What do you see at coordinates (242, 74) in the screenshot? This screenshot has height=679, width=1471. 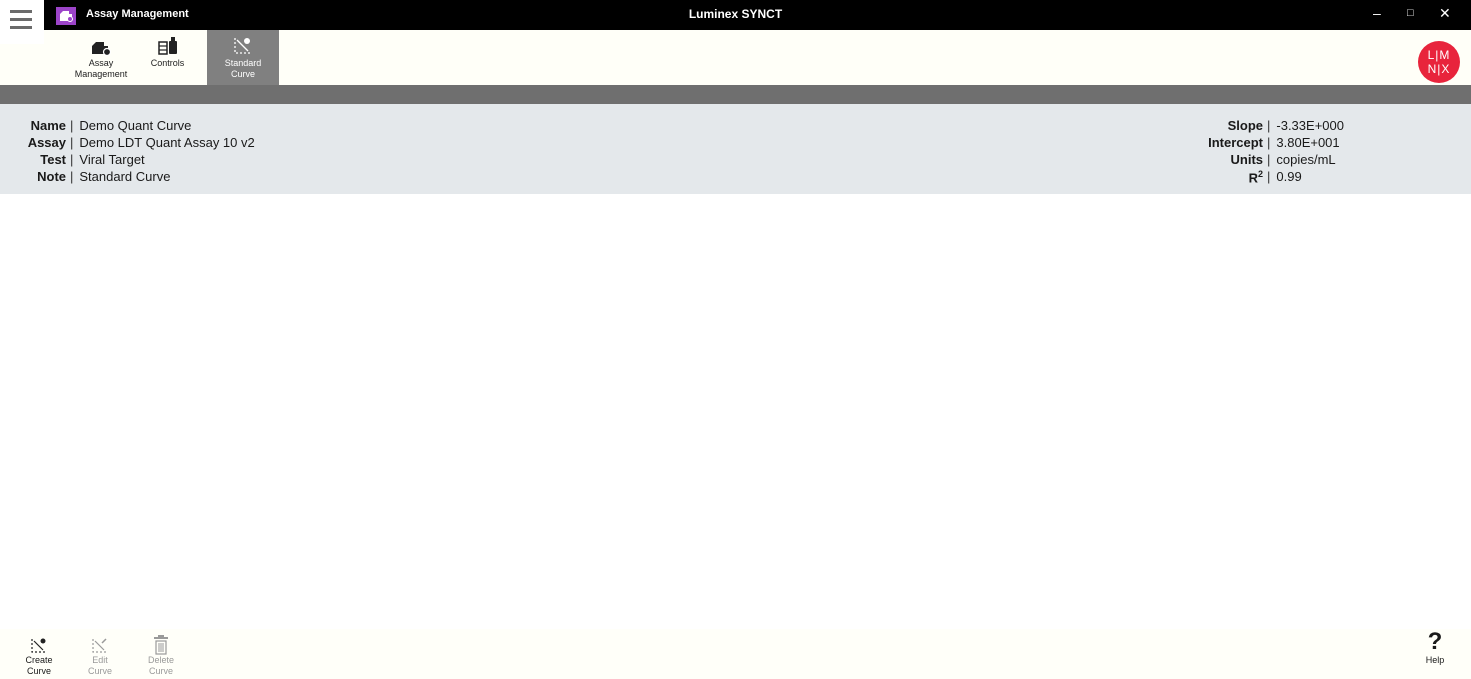 I see `ribbon-standard-label-2: Curve` at bounding box center [242, 74].